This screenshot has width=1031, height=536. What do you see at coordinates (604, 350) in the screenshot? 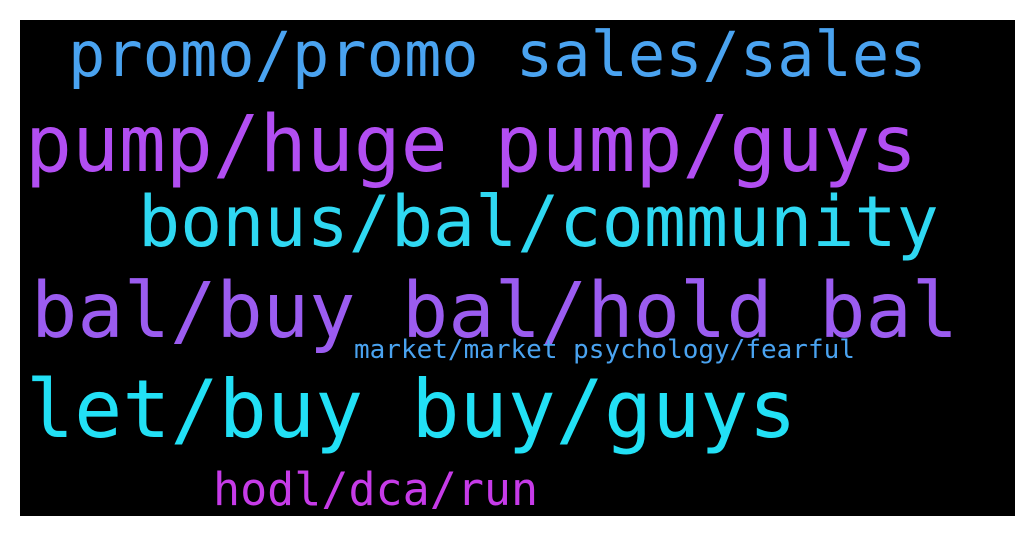
I see `word-market-psychology-fearful: market/market psychology/fearful` at bounding box center [604, 350].